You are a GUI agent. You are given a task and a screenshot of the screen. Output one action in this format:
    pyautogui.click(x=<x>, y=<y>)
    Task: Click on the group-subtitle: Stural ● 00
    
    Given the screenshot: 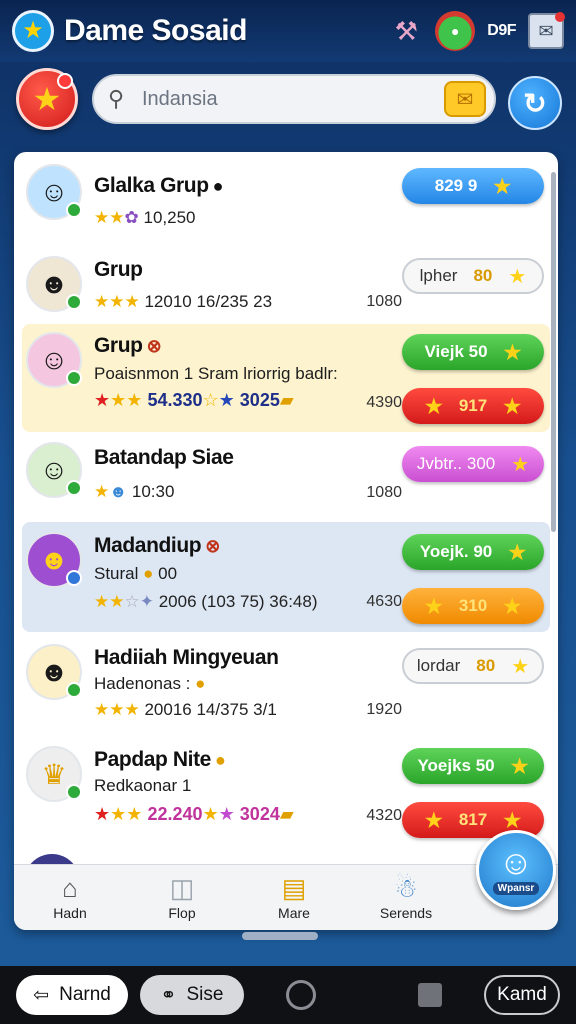 What is the action you would take?
    pyautogui.click(x=136, y=573)
    